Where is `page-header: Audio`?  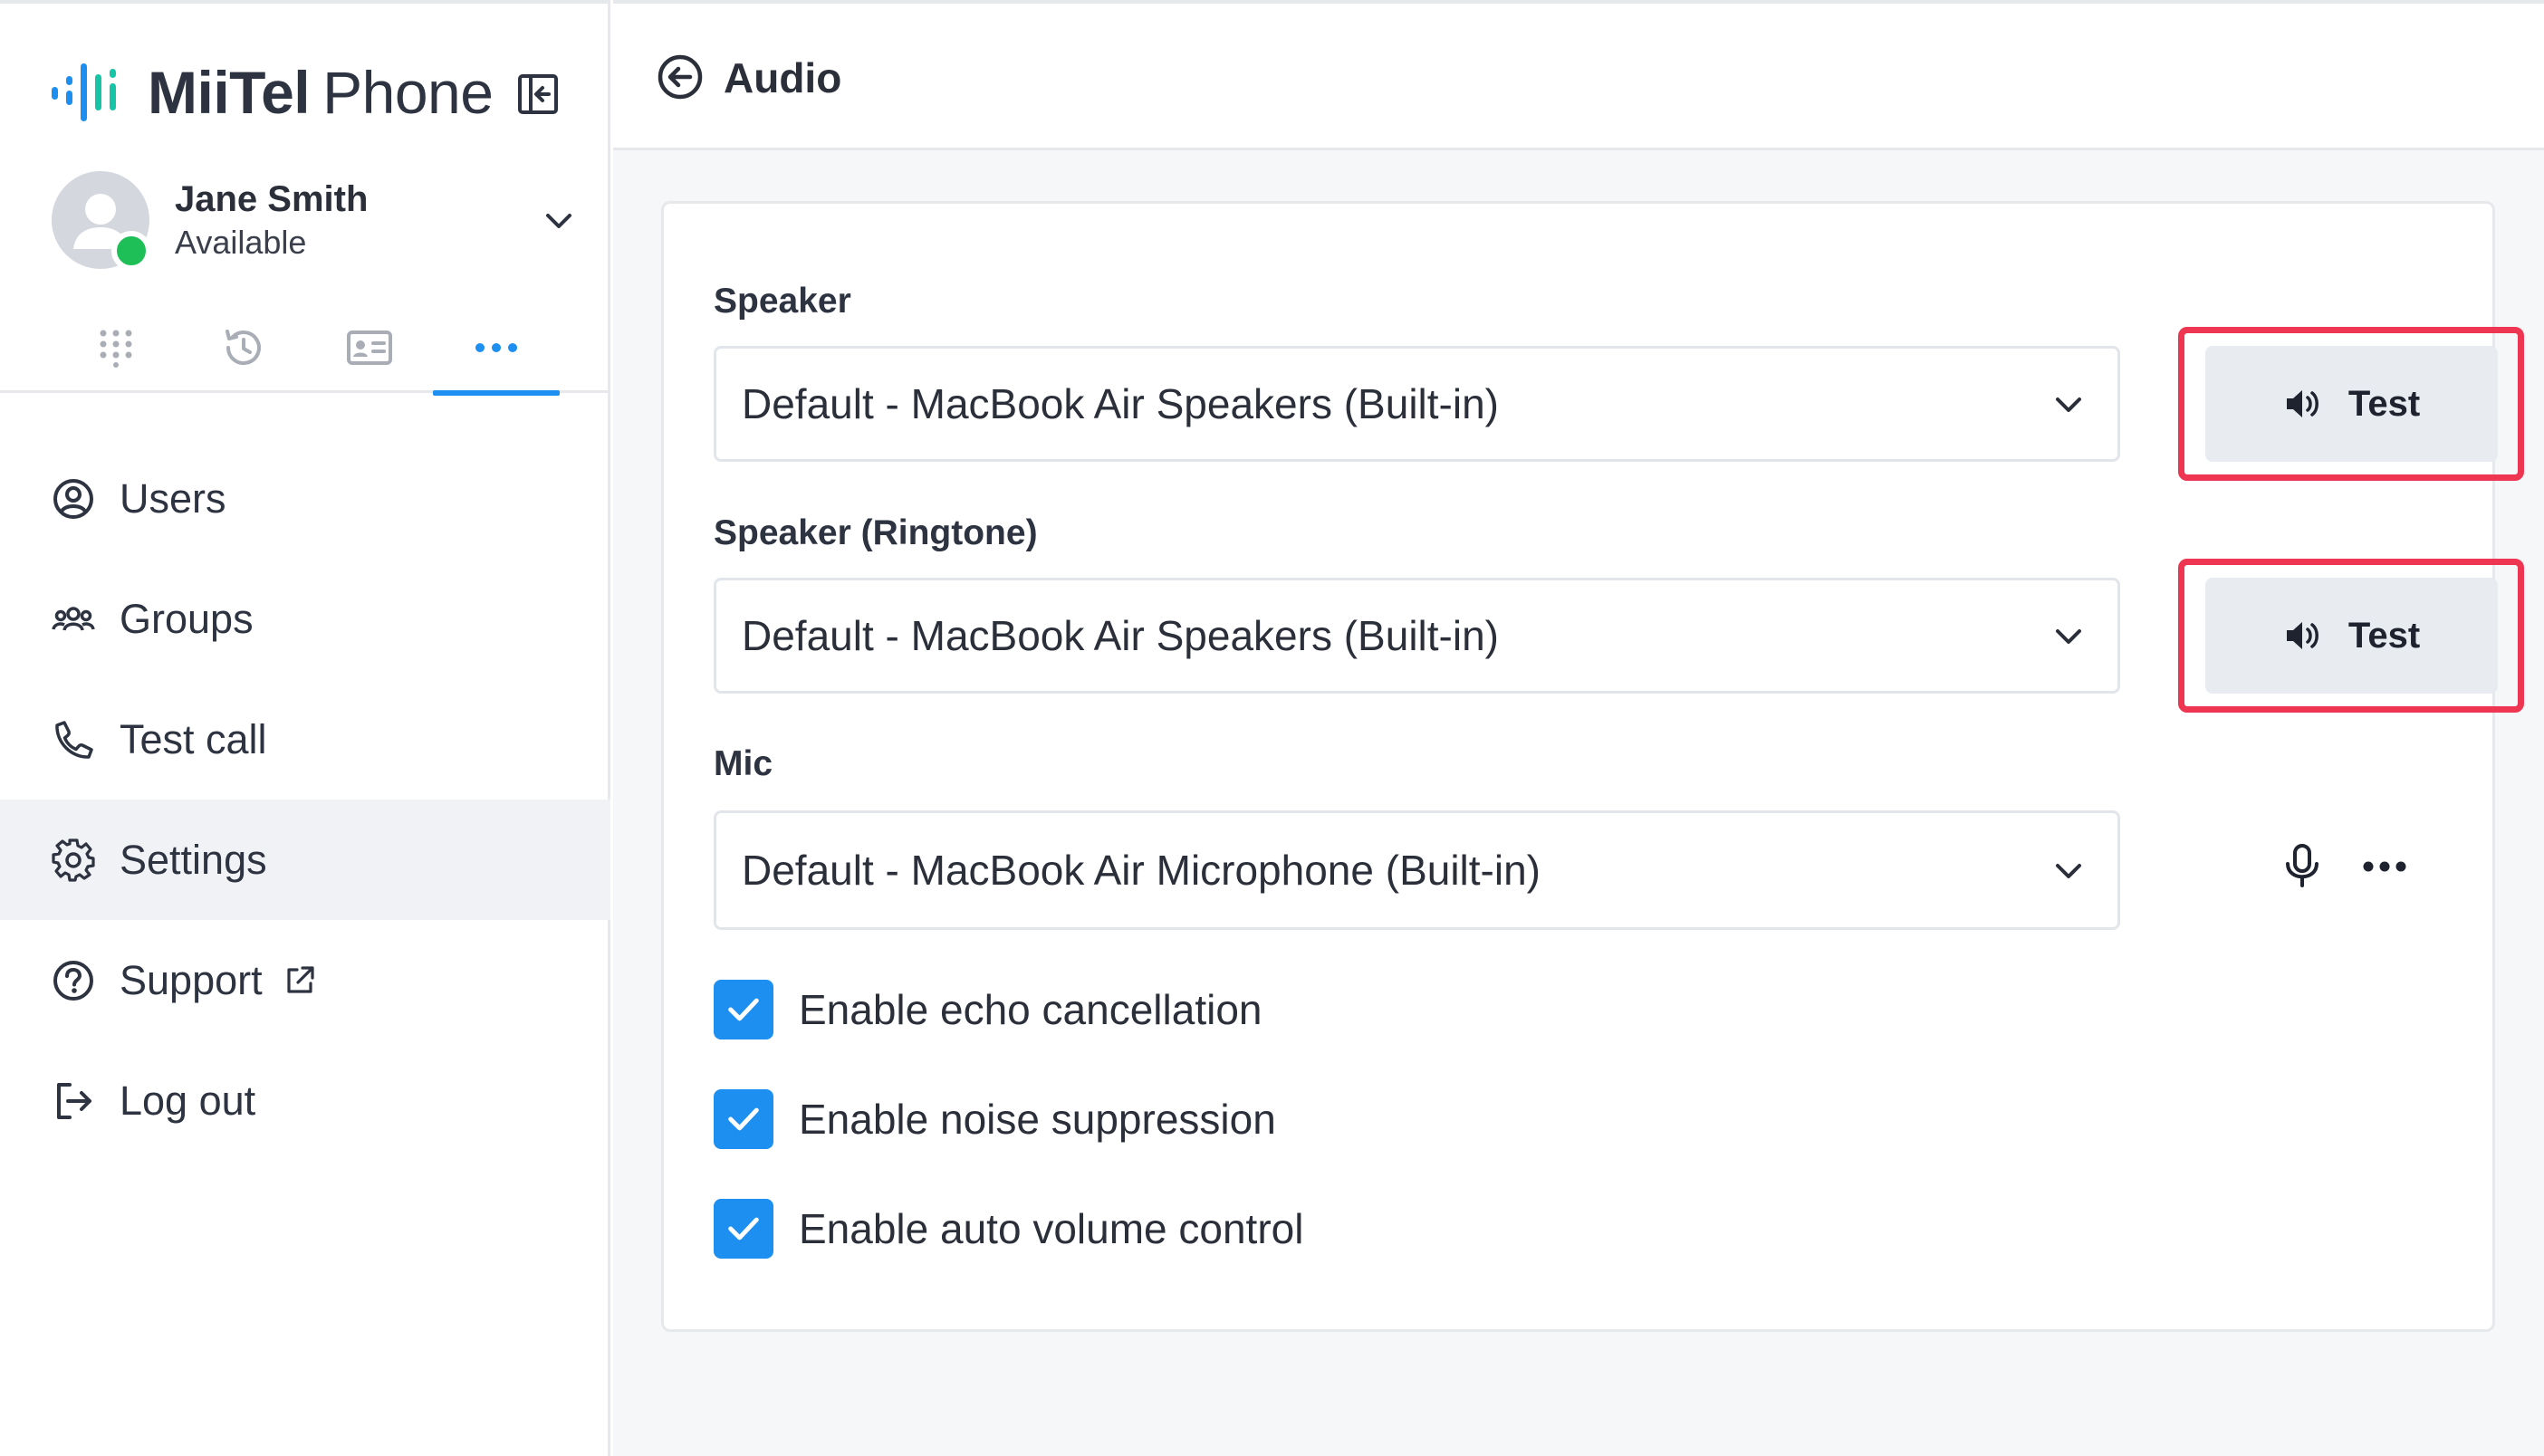
page-header: Audio is located at coordinates (1579, 77).